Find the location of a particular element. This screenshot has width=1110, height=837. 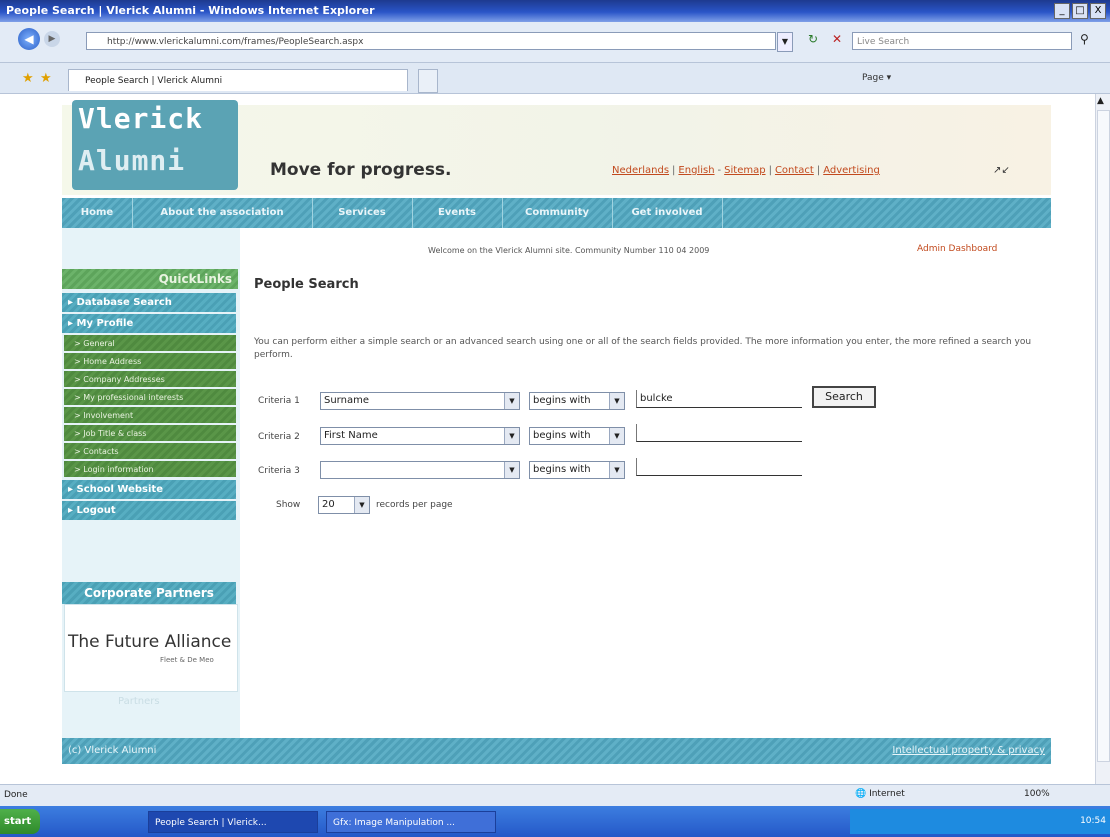

partner-faint-text: Partners is located at coordinates (139, 701).